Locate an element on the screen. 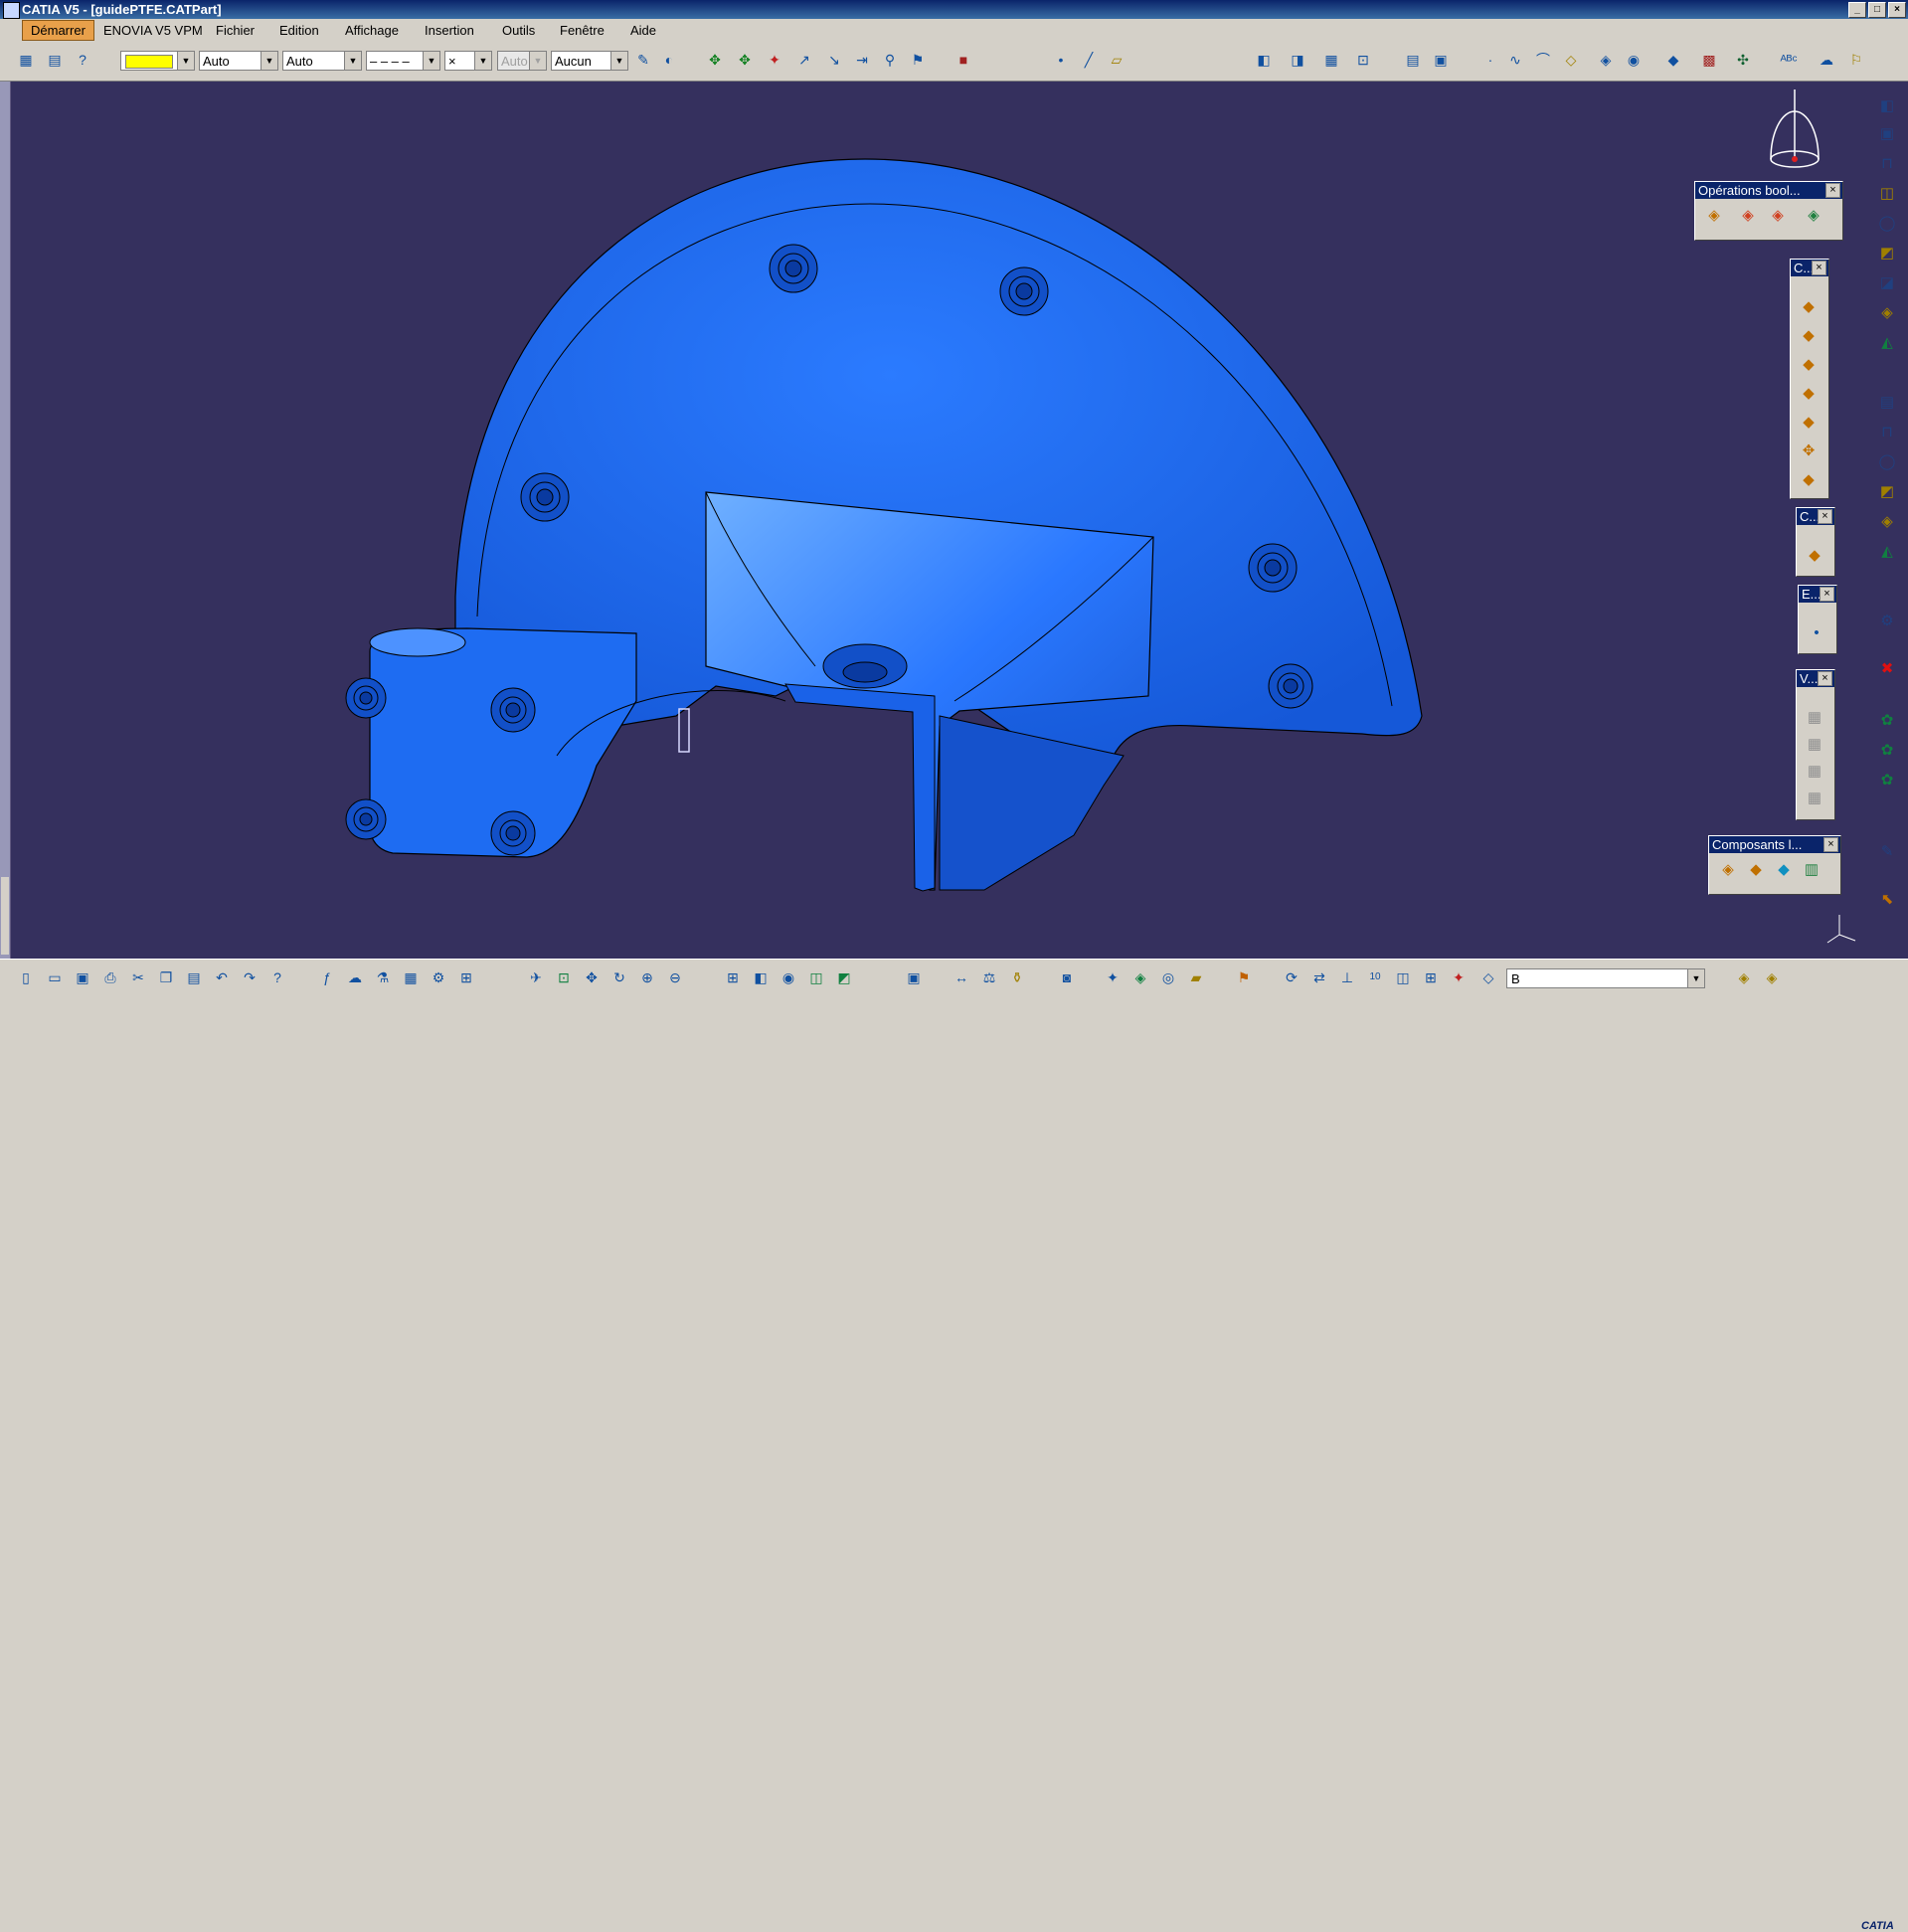  intersect-icon: ◈ is located at coordinates (1813, 216).